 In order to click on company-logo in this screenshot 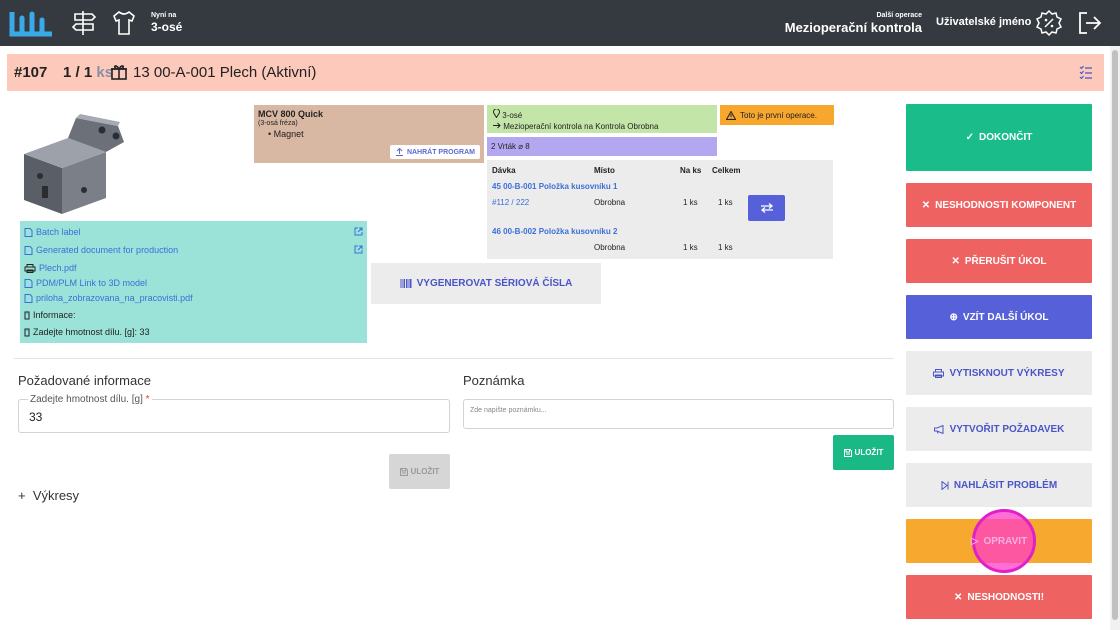, I will do `click(32, 23)`.